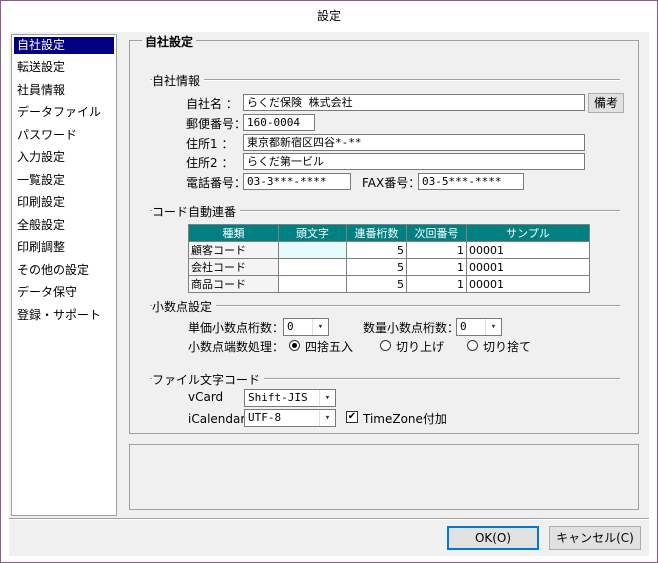 Image resolution: width=658 pixels, height=563 pixels. What do you see at coordinates (376, 233) in the screenshot?
I see `col-digits: 連番桁数` at bounding box center [376, 233].